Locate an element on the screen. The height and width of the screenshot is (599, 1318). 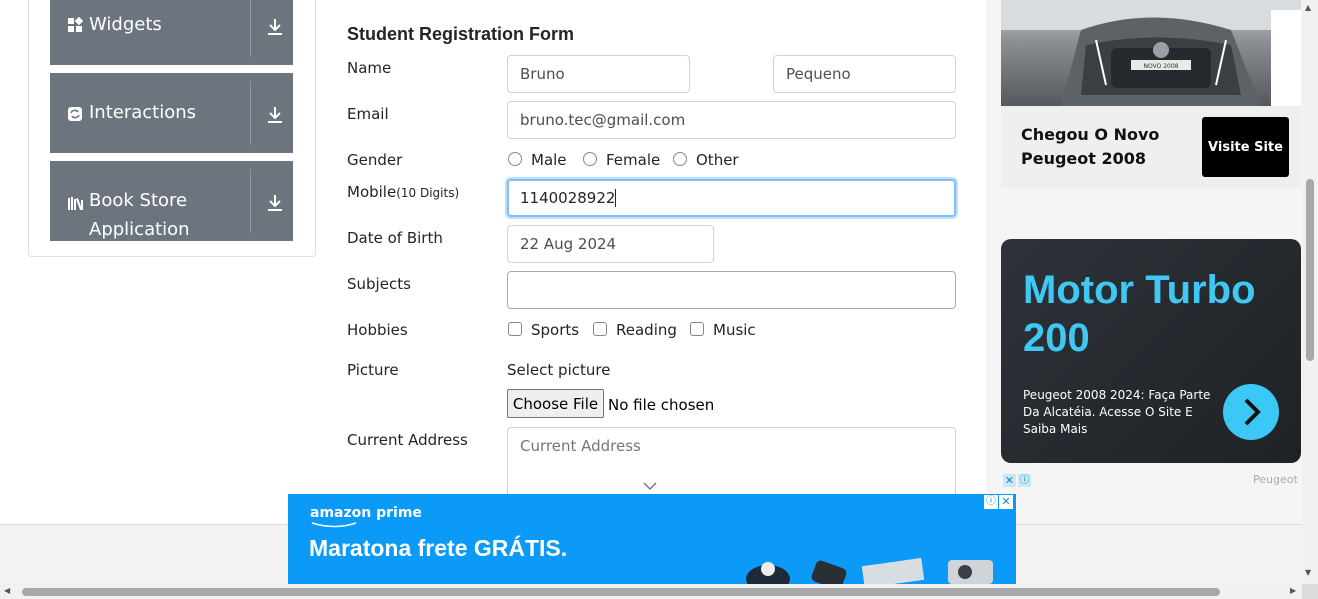
scroll-up-icon: ▲ is located at coordinates (1308, 7).